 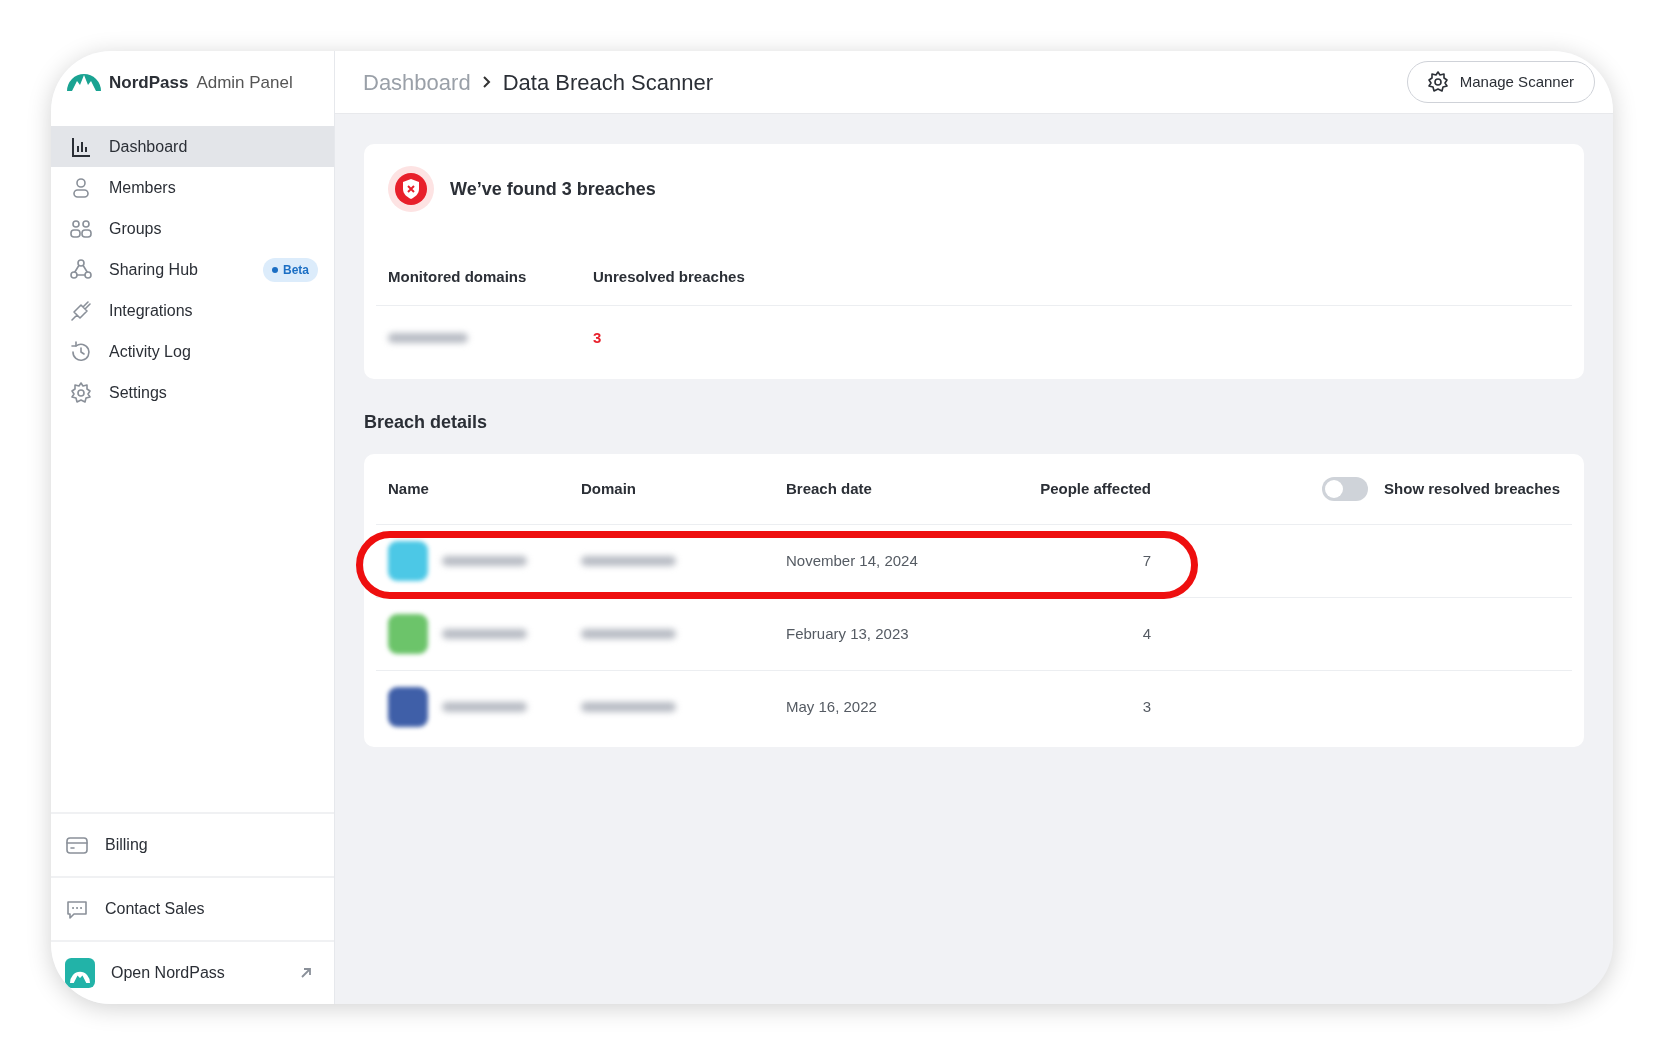 What do you see at coordinates (1146, 706) in the screenshot?
I see `table-cell-text: 3` at bounding box center [1146, 706].